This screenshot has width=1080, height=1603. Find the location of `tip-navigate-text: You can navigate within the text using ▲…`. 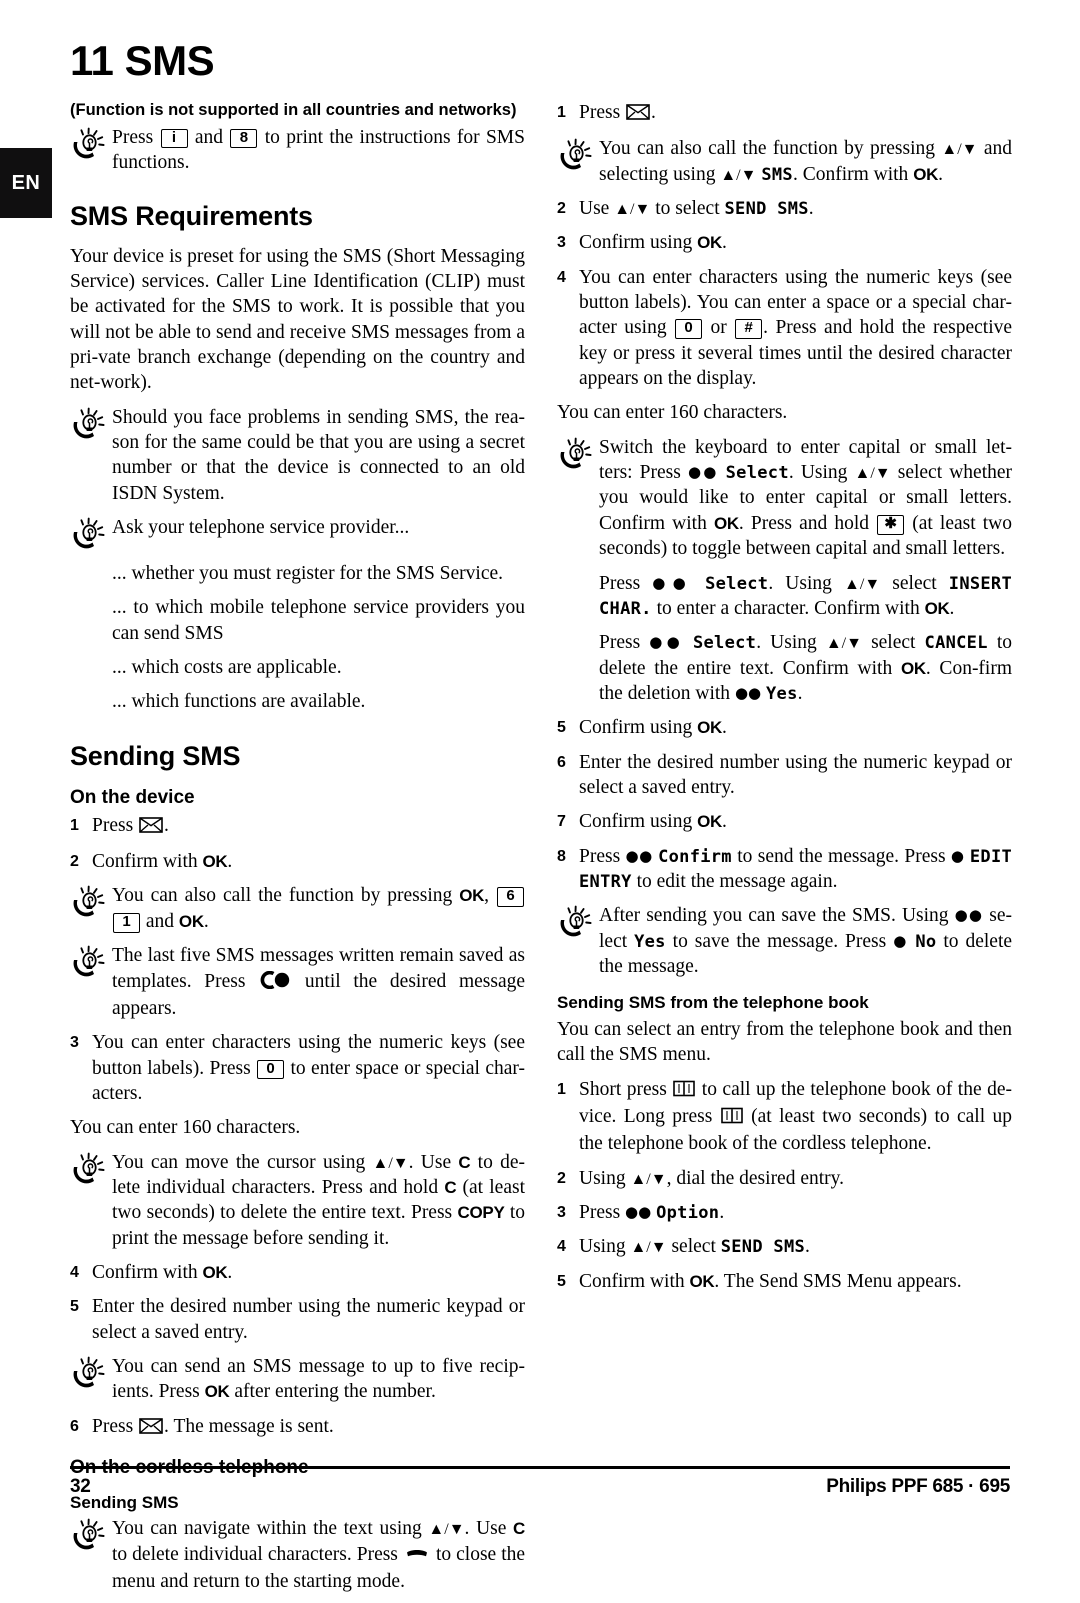

tip-navigate-text: You can navigate within the text using ▲… is located at coordinates (297, 1555).